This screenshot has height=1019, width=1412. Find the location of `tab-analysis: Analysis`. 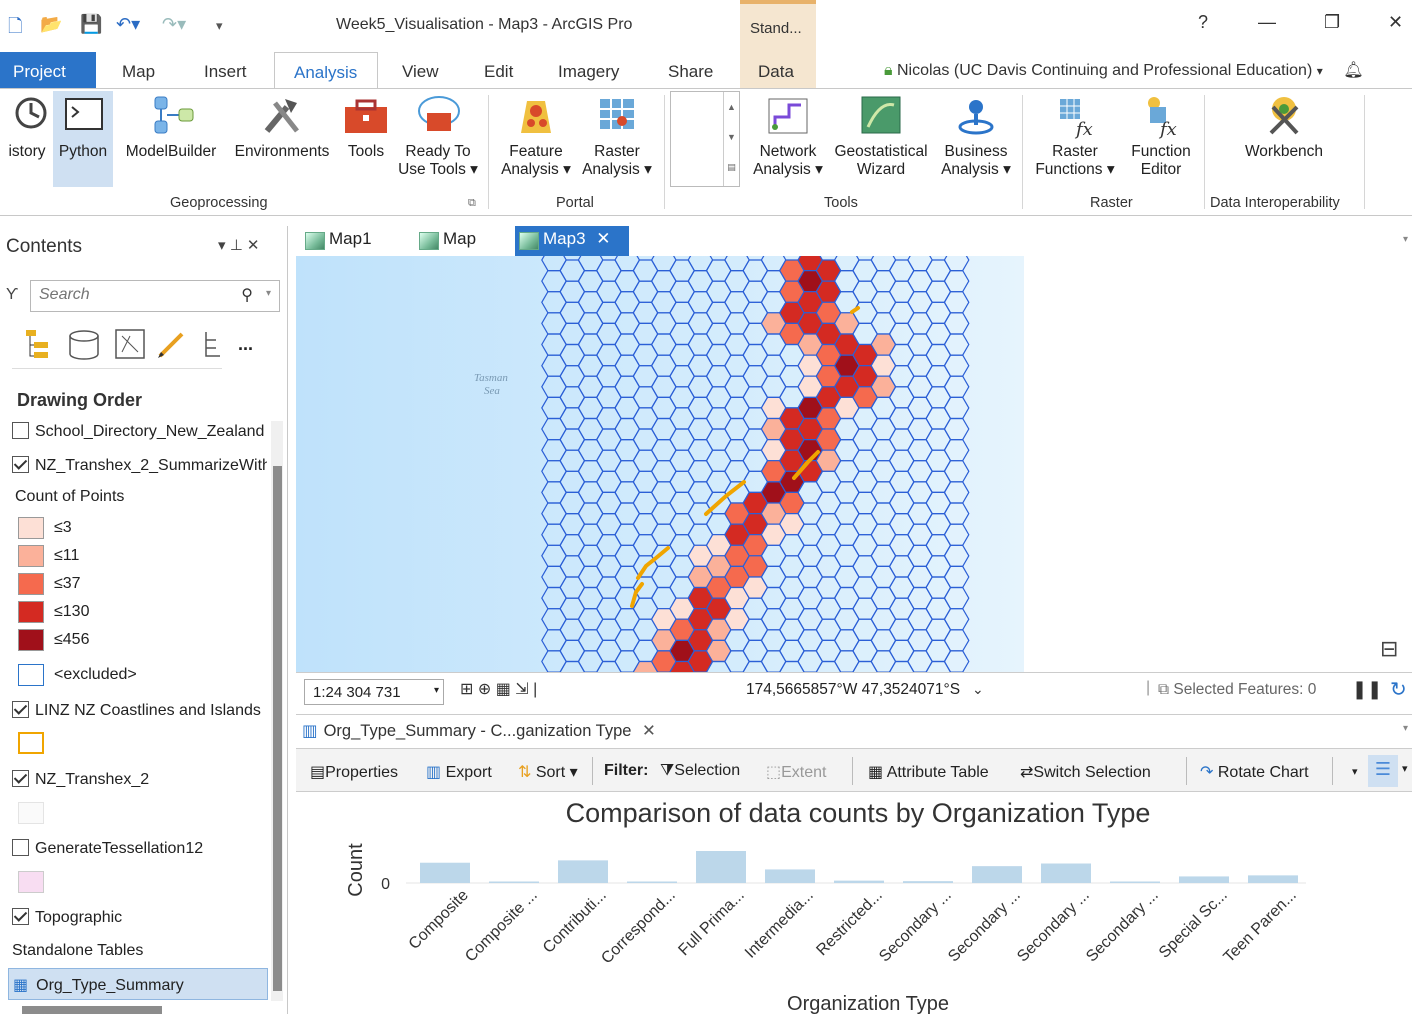

tab-analysis: Analysis is located at coordinates (326, 70).